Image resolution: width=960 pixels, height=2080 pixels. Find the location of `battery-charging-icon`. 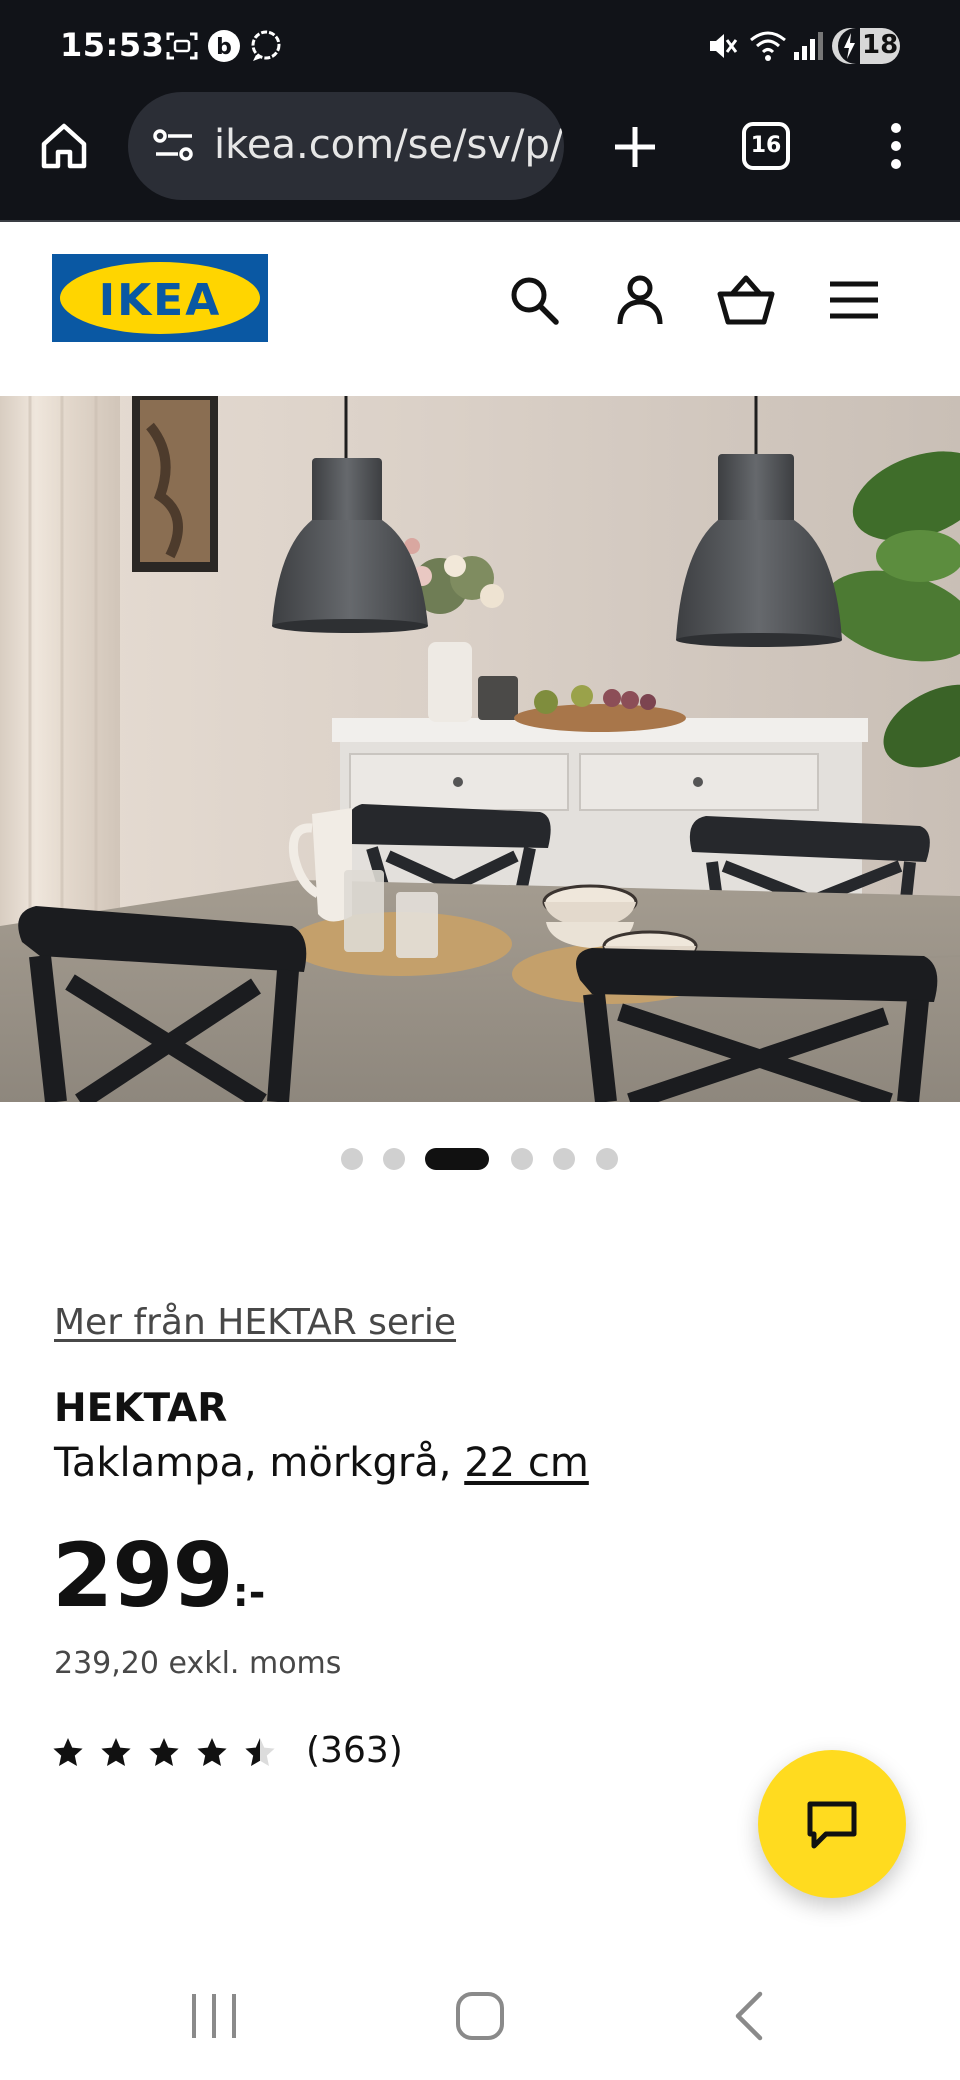

battery-charging-icon is located at coordinates (849, 46).